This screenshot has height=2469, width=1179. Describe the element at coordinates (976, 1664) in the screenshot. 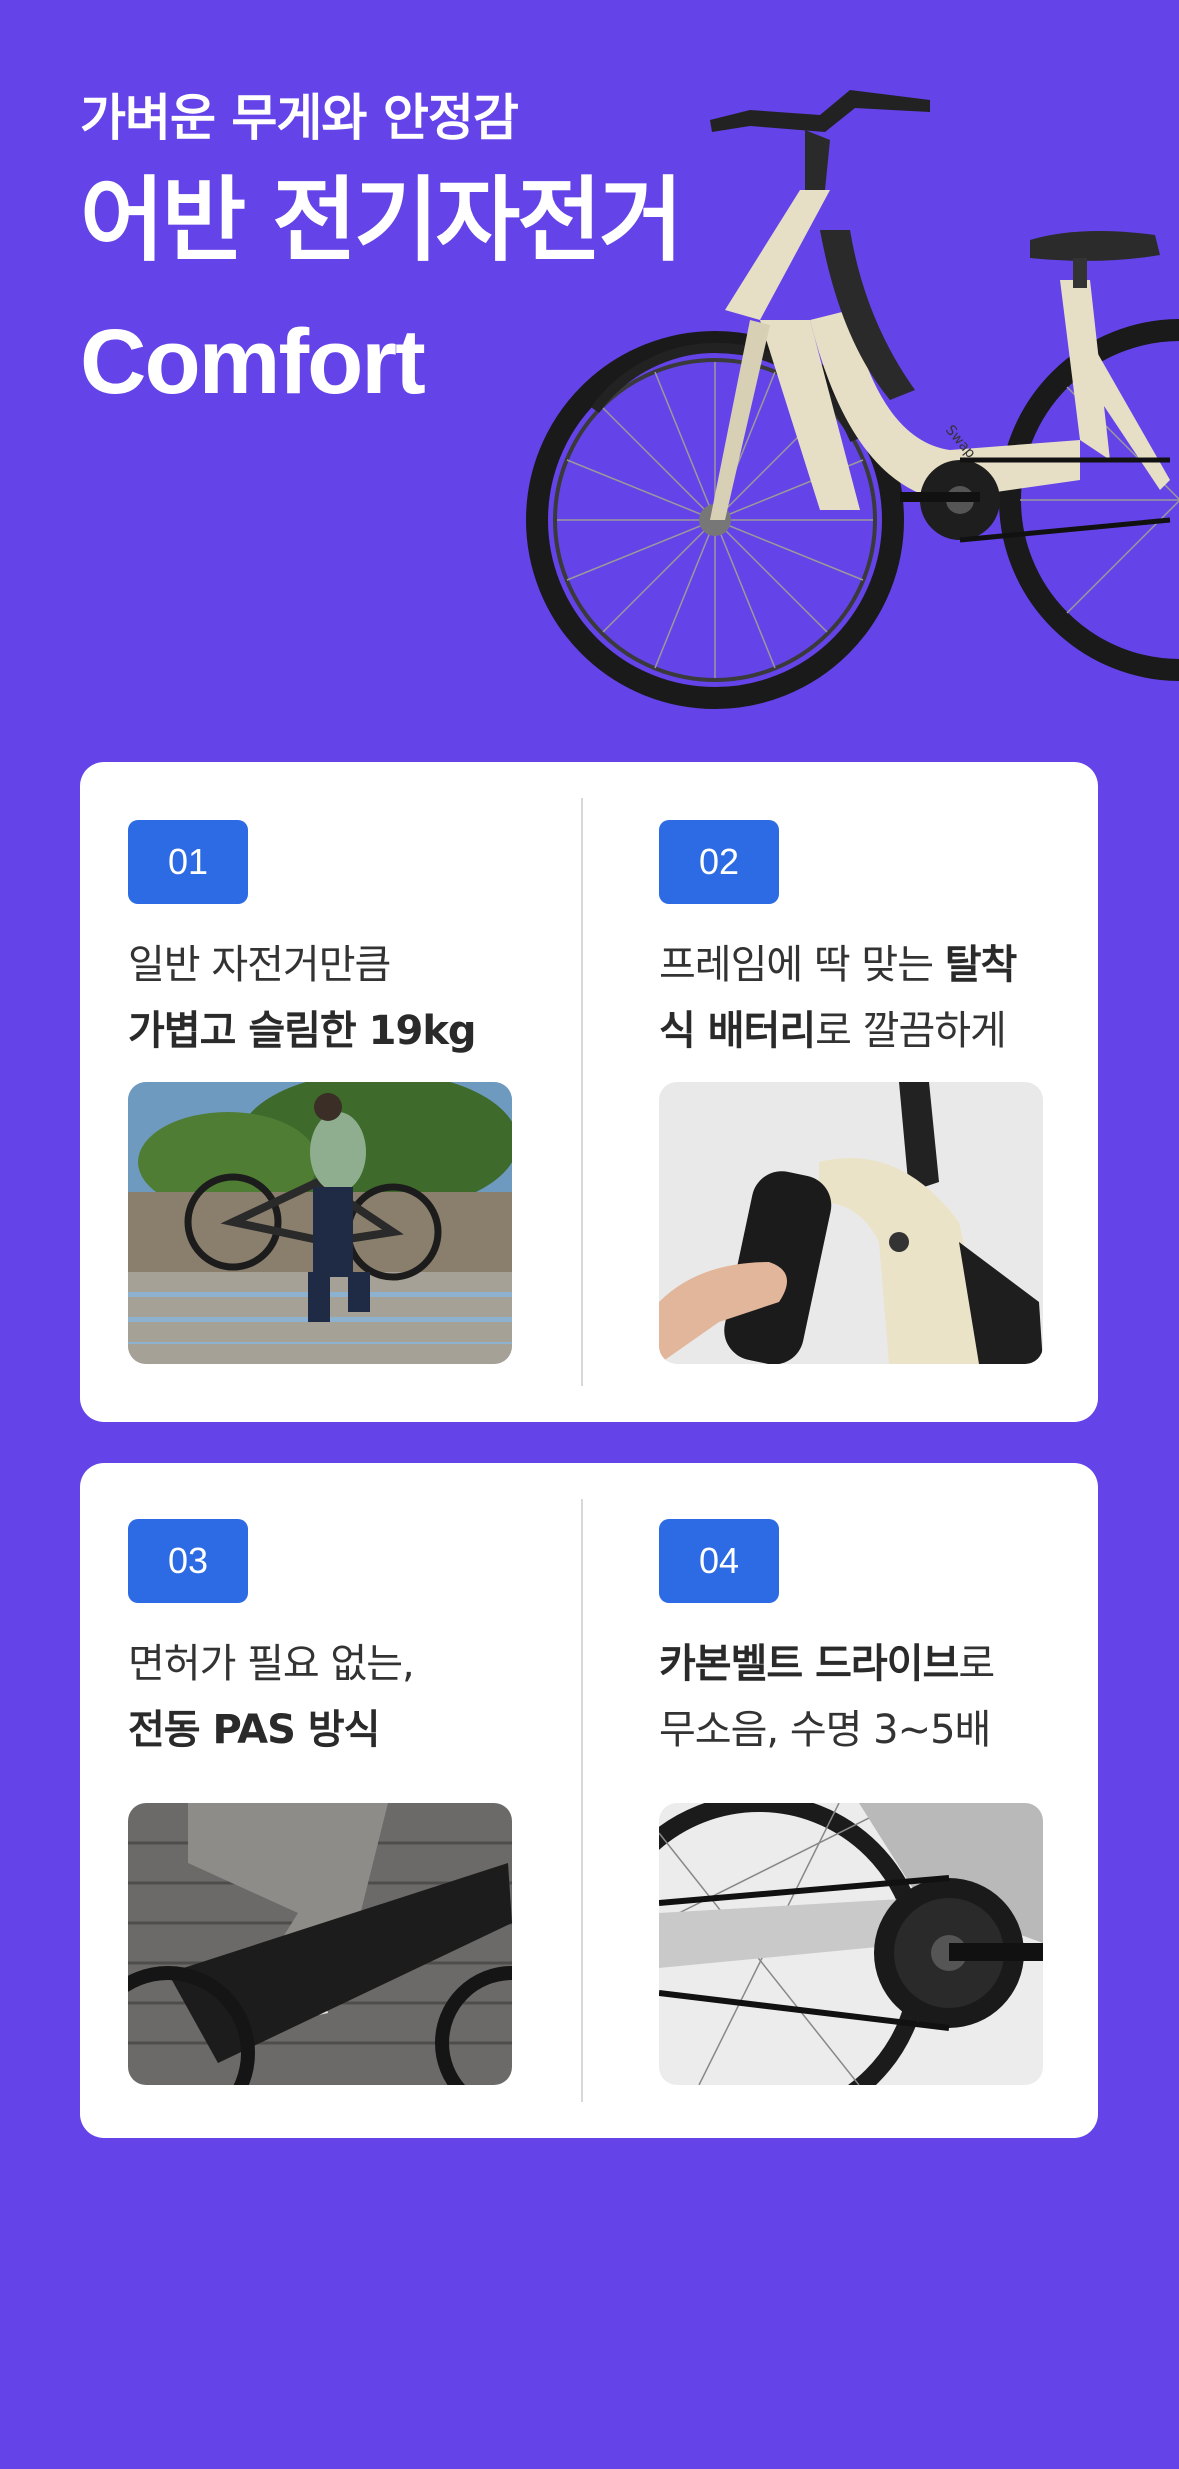

I see `feature-text-line1: 로` at that location.